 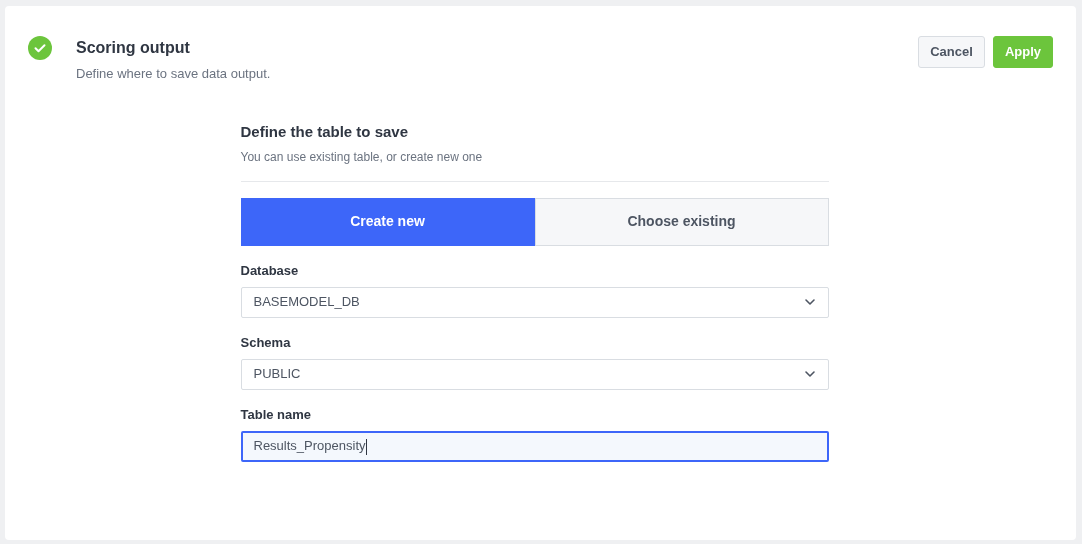 What do you see at coordinates (325, 131) in the screenshot?
I see `section-title: Define the table to save` at bounding box center [325, 131].